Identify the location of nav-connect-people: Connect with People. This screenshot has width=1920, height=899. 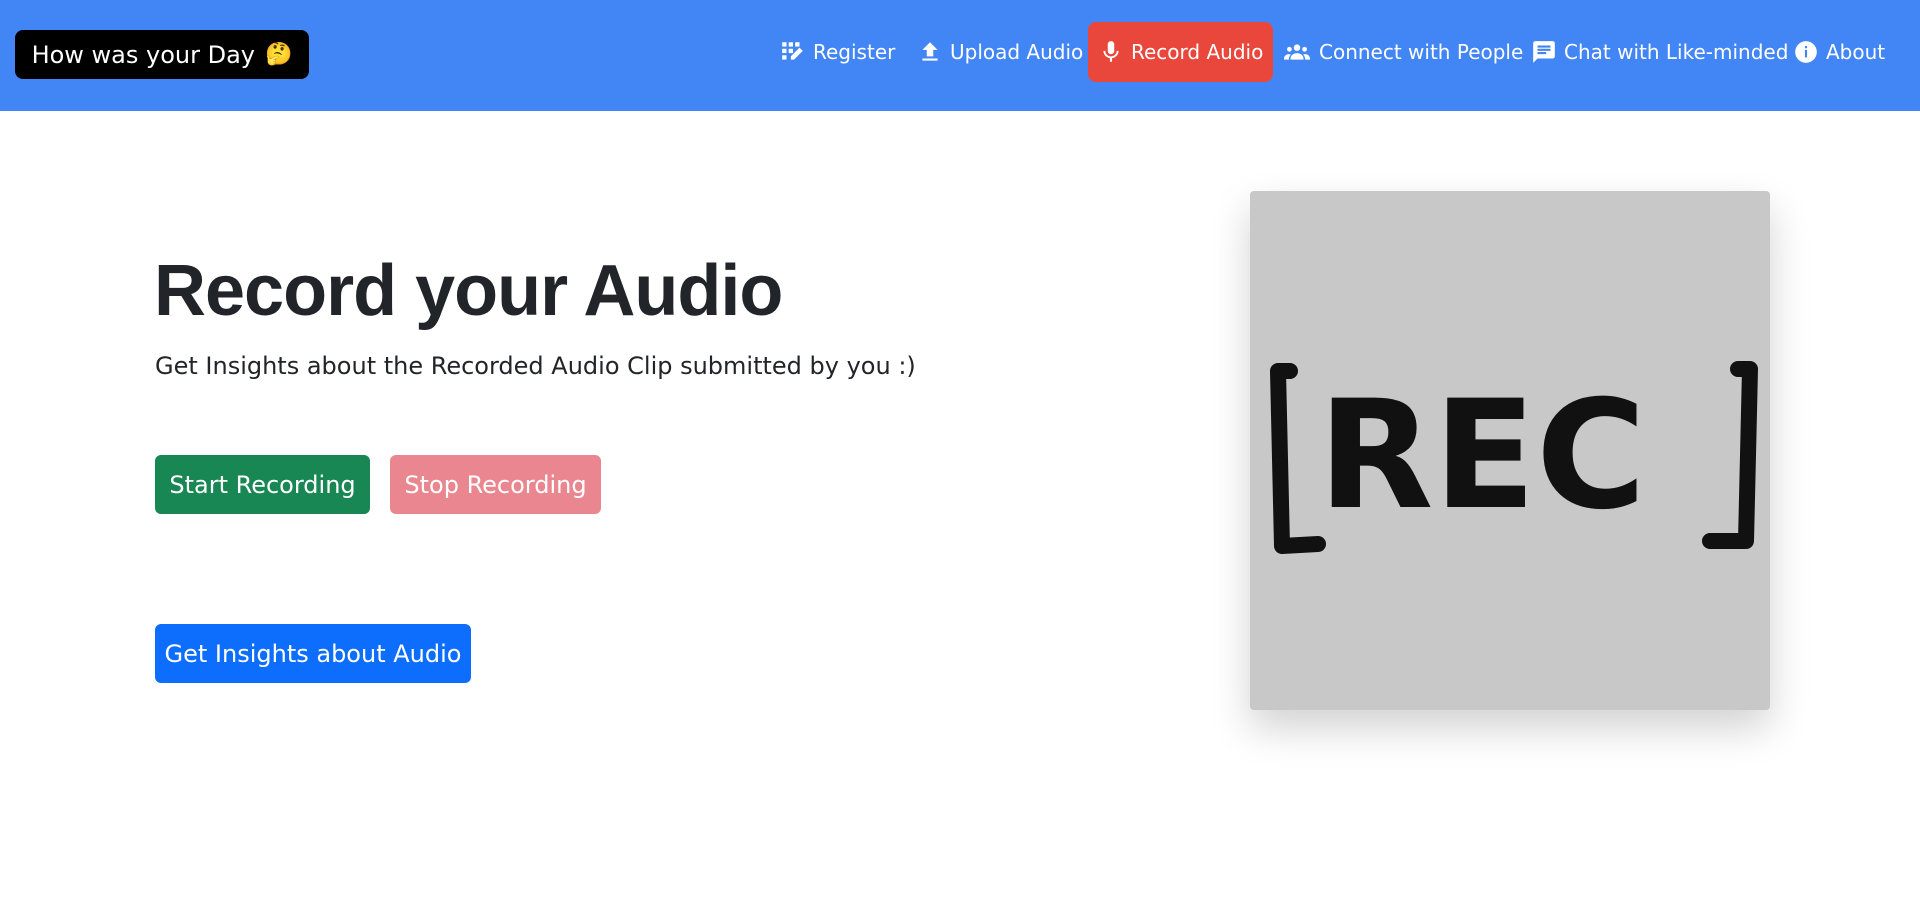
(1402, 52).